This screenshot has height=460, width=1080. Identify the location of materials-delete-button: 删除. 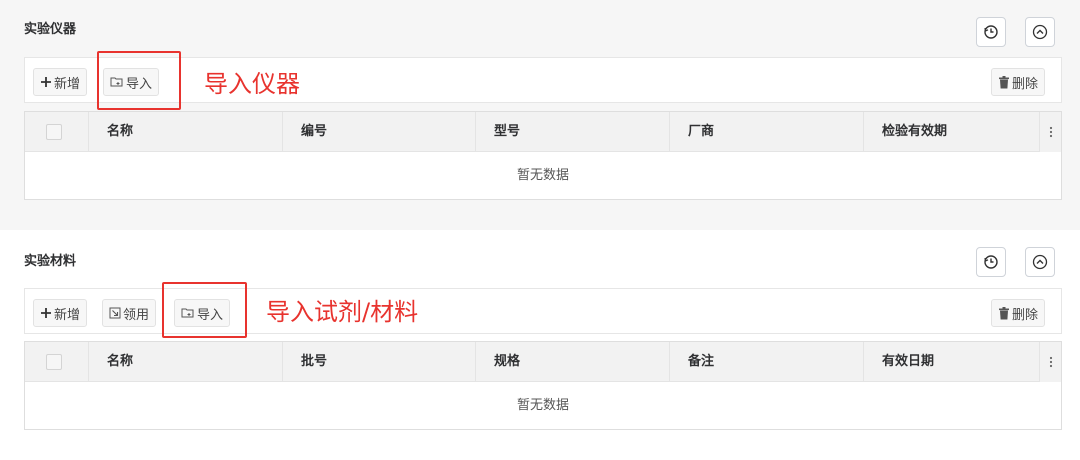
(1018, 313).